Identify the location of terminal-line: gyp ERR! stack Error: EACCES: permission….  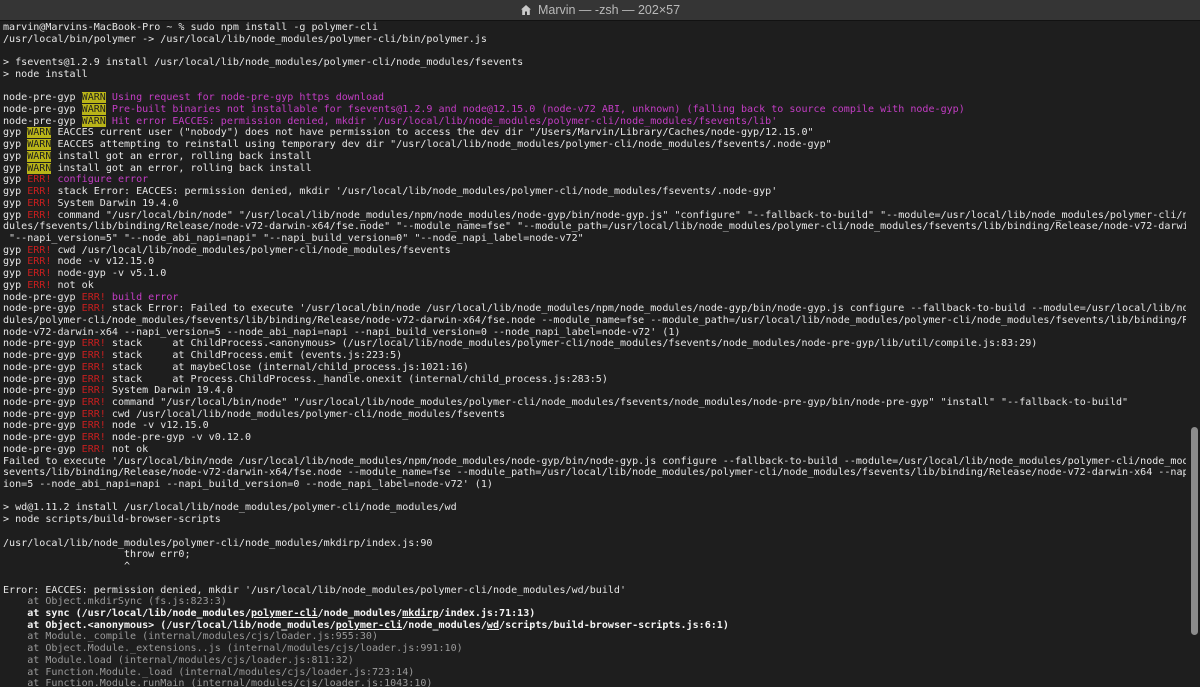
(594, 192).